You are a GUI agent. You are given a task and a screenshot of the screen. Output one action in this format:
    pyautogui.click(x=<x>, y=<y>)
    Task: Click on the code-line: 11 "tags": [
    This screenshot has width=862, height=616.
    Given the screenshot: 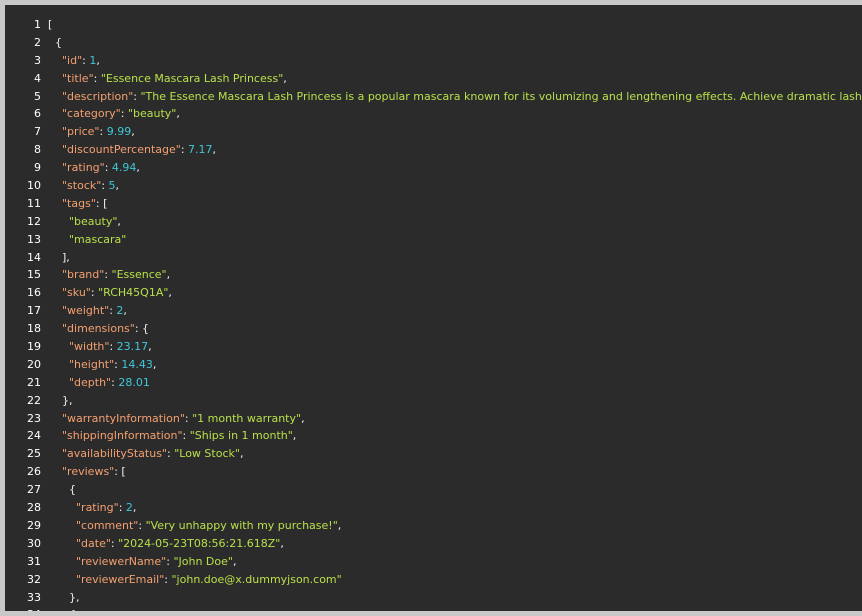 What is the action you would take?
    pyautogui.click(x=433, y=204)
    